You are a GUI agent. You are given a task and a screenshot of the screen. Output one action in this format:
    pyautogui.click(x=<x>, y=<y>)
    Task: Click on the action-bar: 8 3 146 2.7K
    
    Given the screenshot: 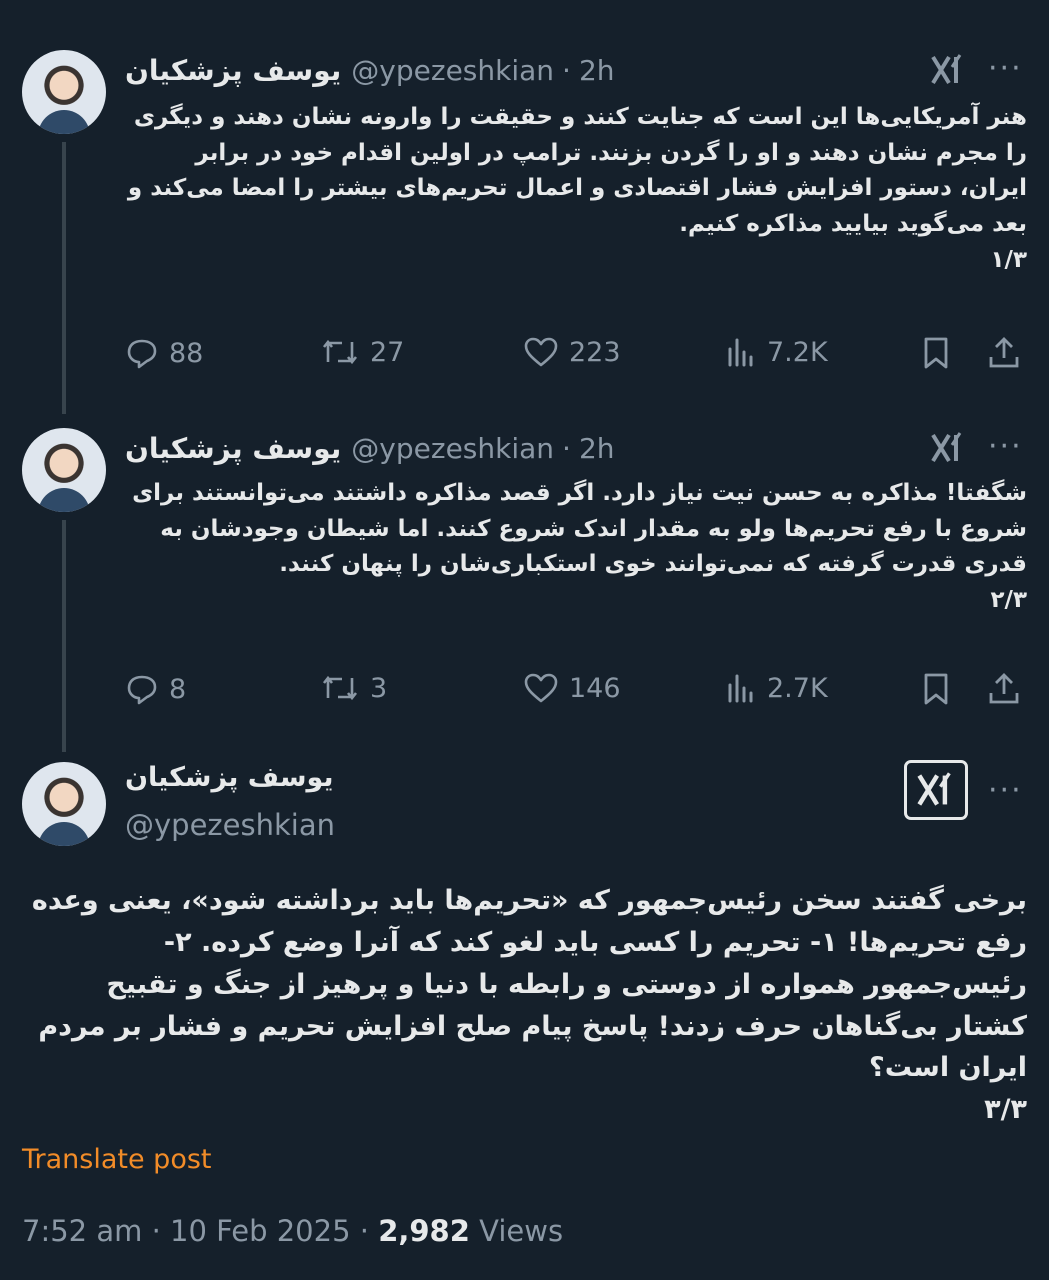 What is the action you would take?
    pyautogui.click(x=577, y=694)
    